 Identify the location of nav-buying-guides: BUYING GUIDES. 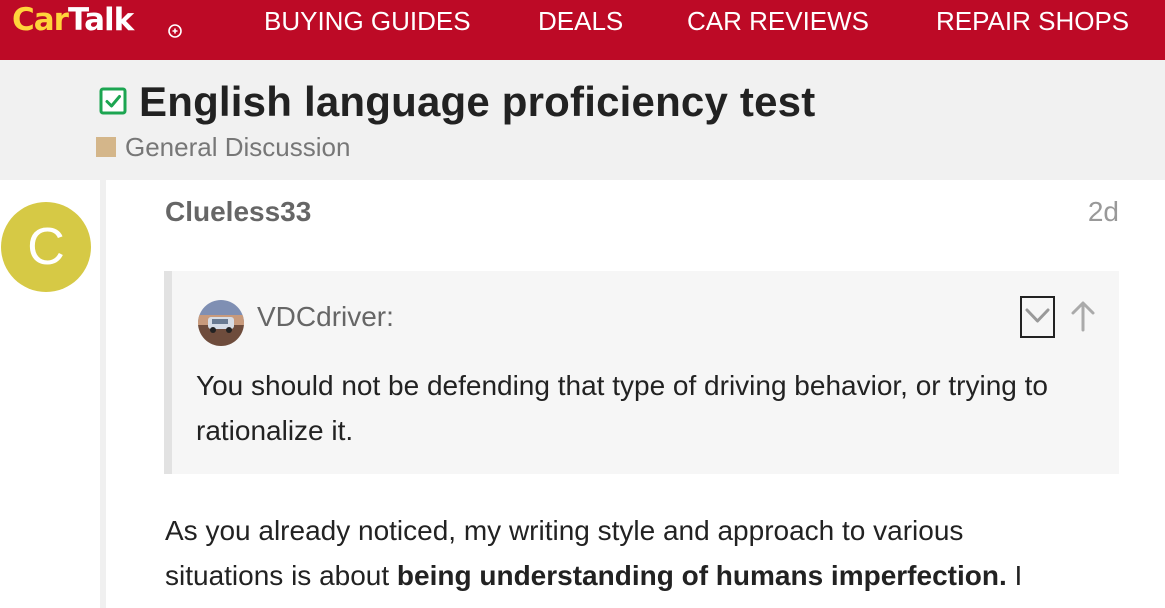
(367, 21).